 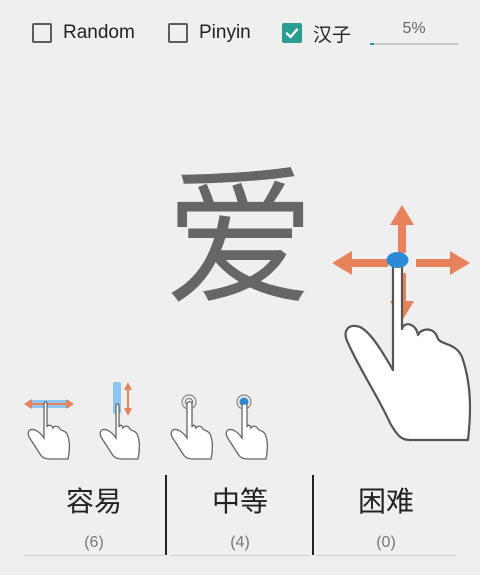 I want to click on hard-button: 困难 (0), so click(x=386, y=515).